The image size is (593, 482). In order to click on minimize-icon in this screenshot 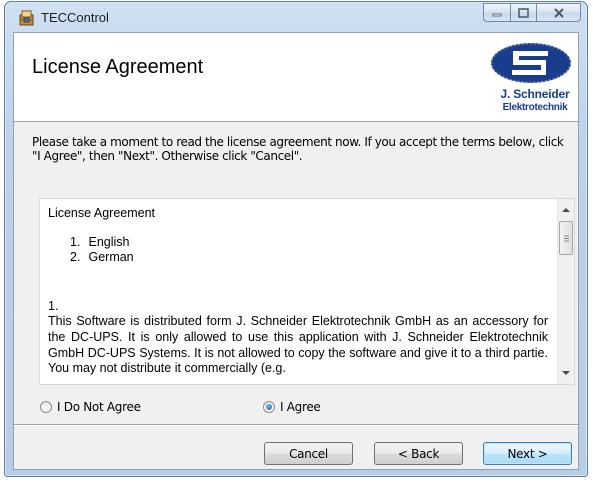, I will do `click(497, 14)`.